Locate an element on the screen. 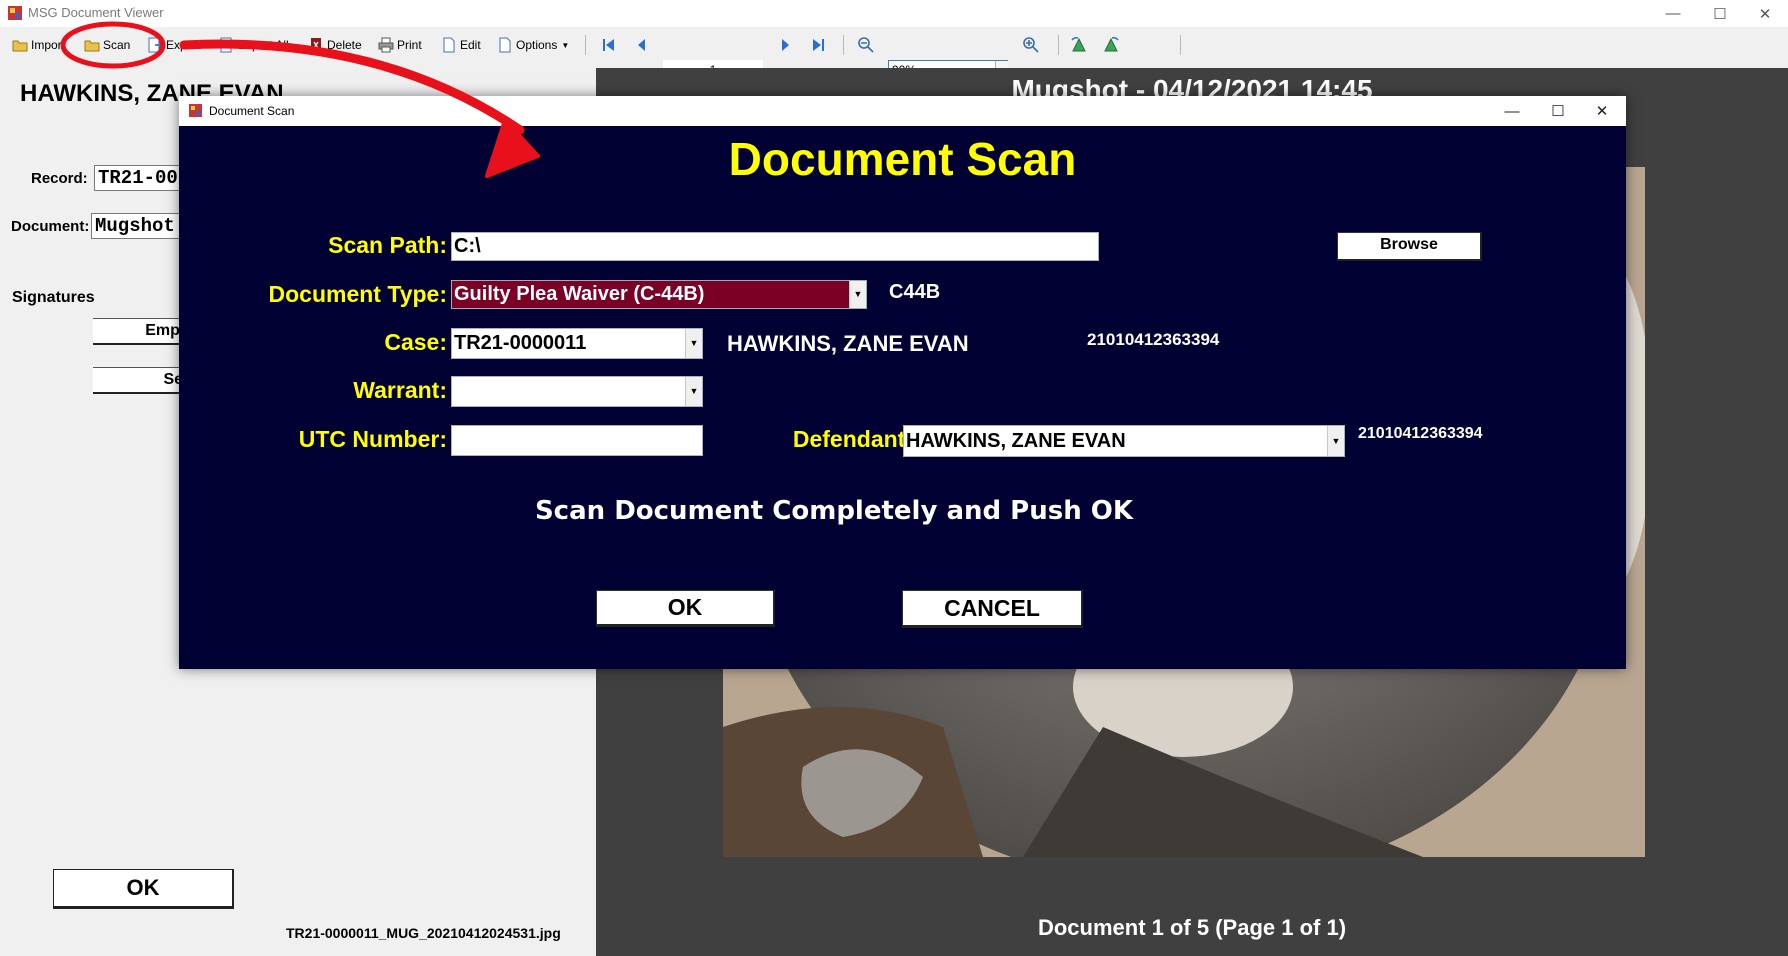 This screenshot has height=956, width=1788. document-type-select: Guilty Plea Waiver (C-44B) ▼ is located at coordinates (659, 294).